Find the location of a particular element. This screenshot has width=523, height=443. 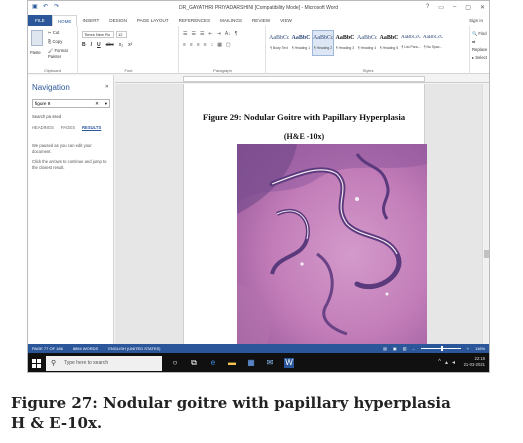

help-icon: ? is located at coordinates (427, 7).